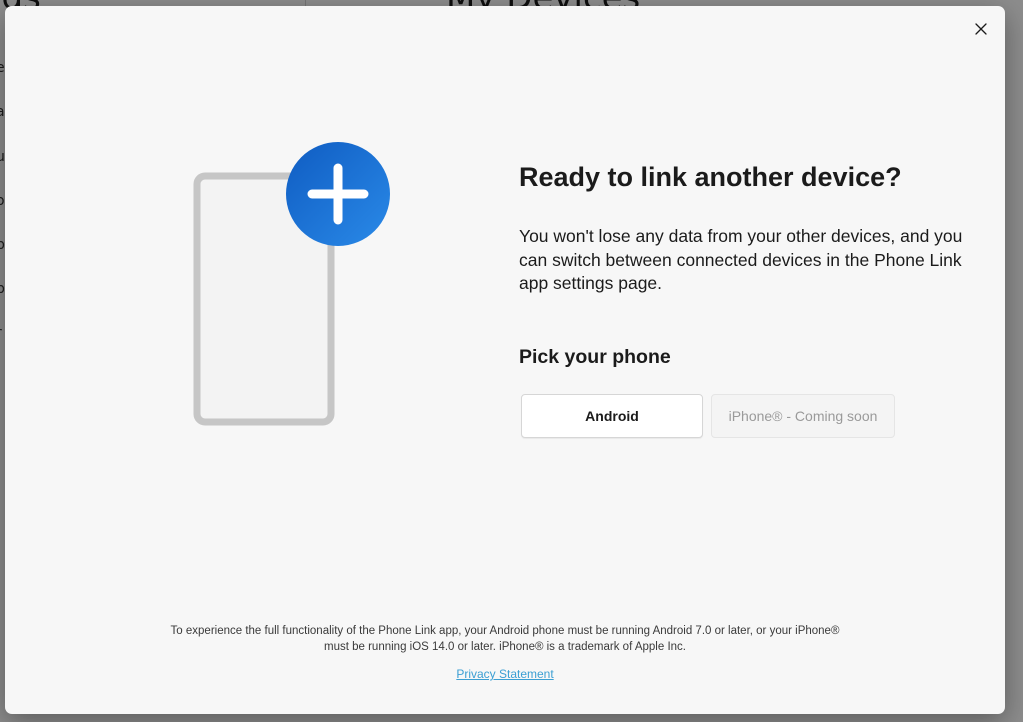  I want to click on iphone-button: iPhone® - Coming soon, so click(803, 416).